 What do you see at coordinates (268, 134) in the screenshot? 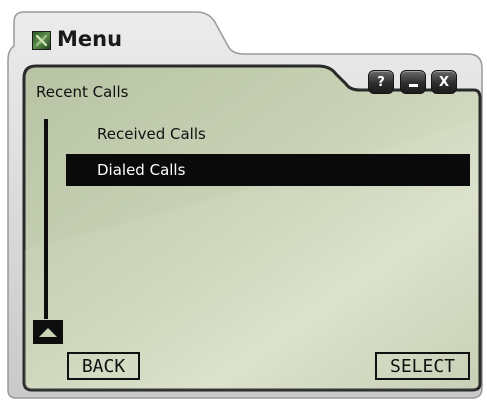
I see `menu-item-received-calls: Received Calls` at bounding box center [268, 134].